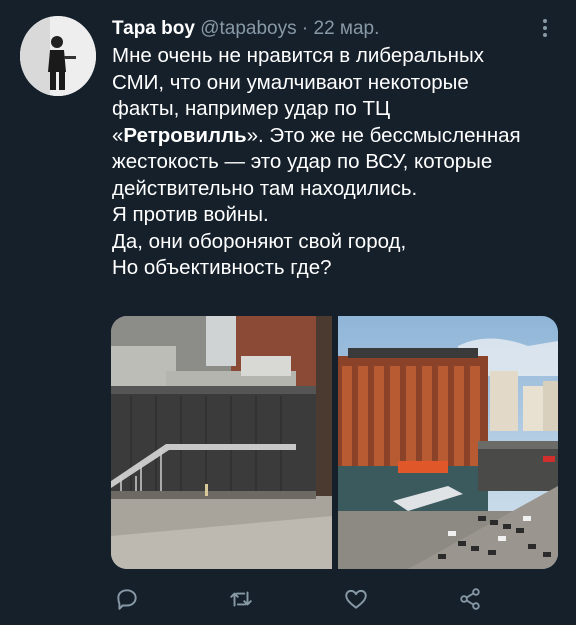  I want to click on like-icon, so click(356, 599).